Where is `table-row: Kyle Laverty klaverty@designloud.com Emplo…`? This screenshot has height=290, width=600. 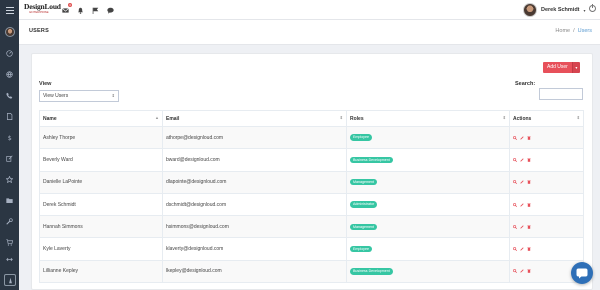 table-row: Kyle Laverty klaverty@designloud.com Emplo… is located at coordinates (311, 249).